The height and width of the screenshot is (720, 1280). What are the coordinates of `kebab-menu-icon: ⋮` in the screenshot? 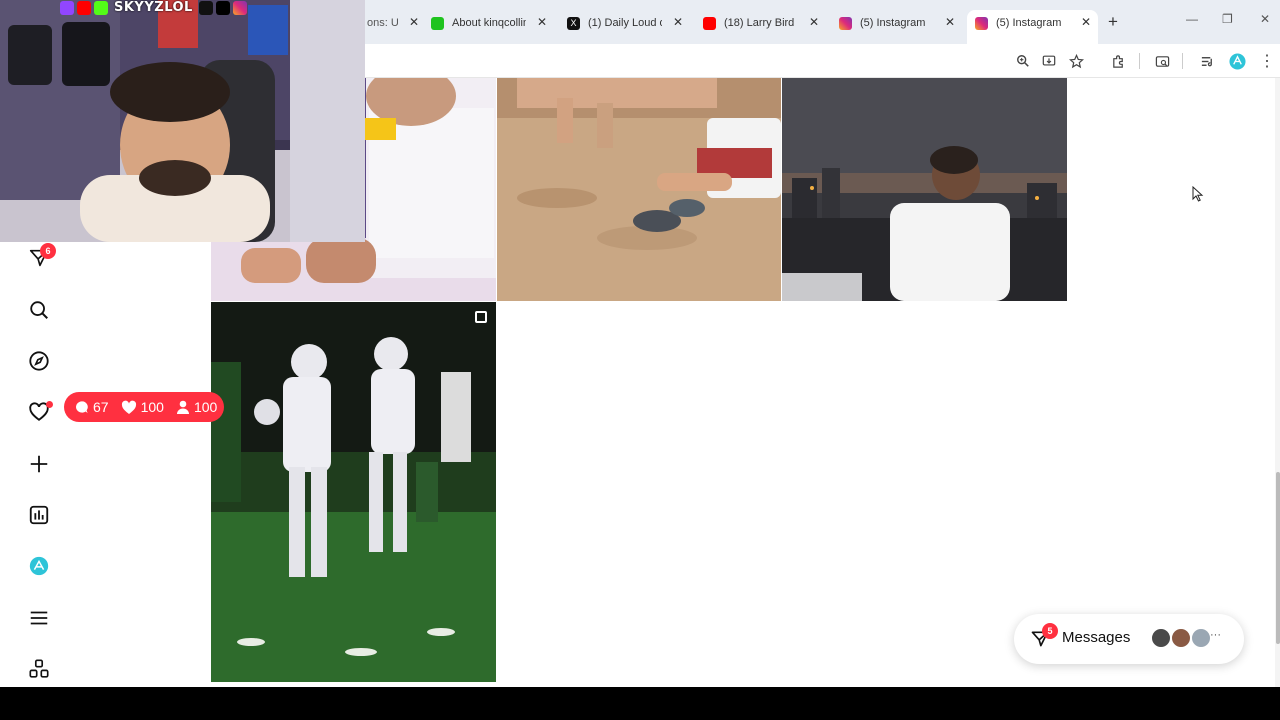 It's located at (1267, 61).